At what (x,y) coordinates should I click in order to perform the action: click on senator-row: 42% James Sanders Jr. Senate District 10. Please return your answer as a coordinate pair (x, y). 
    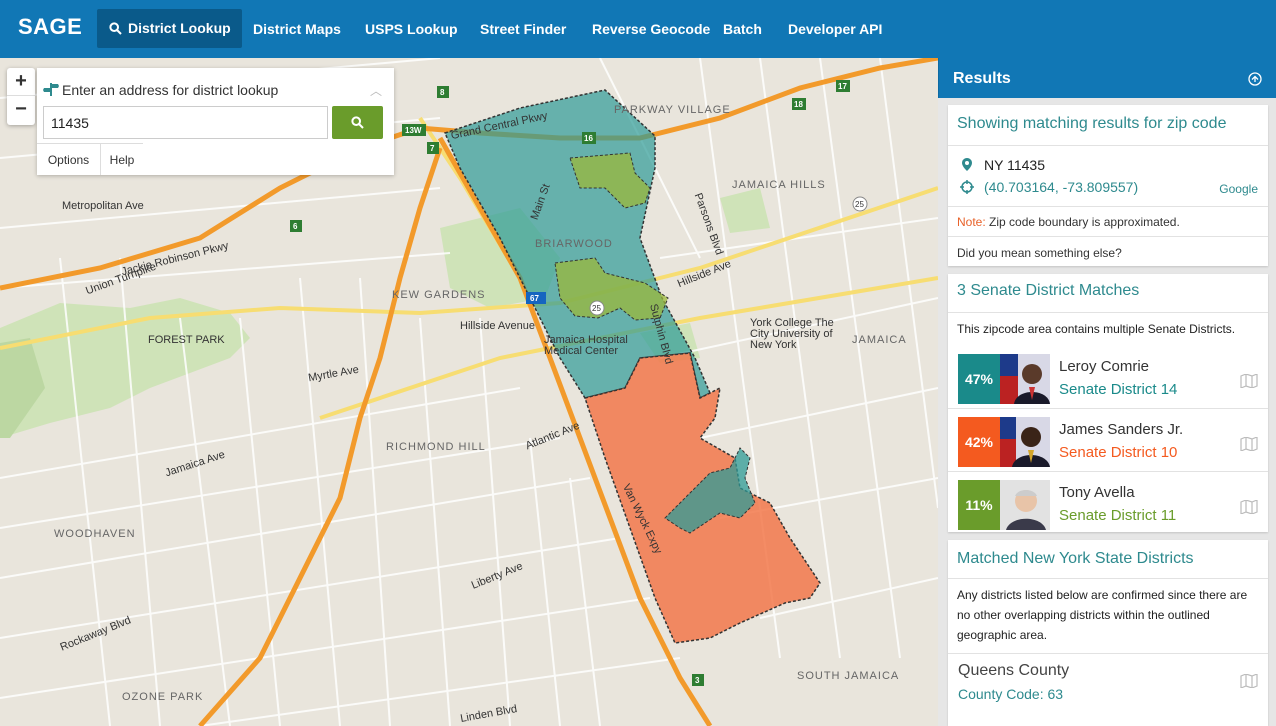
    Looking at the image, I should click on (1108, 444).